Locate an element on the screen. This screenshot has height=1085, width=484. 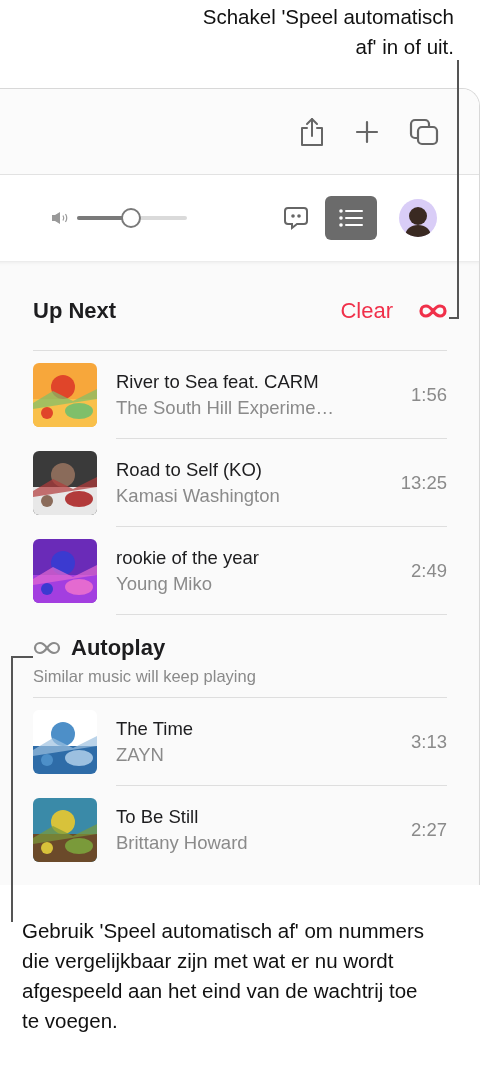
avatar is located at coordinates (418, 218).